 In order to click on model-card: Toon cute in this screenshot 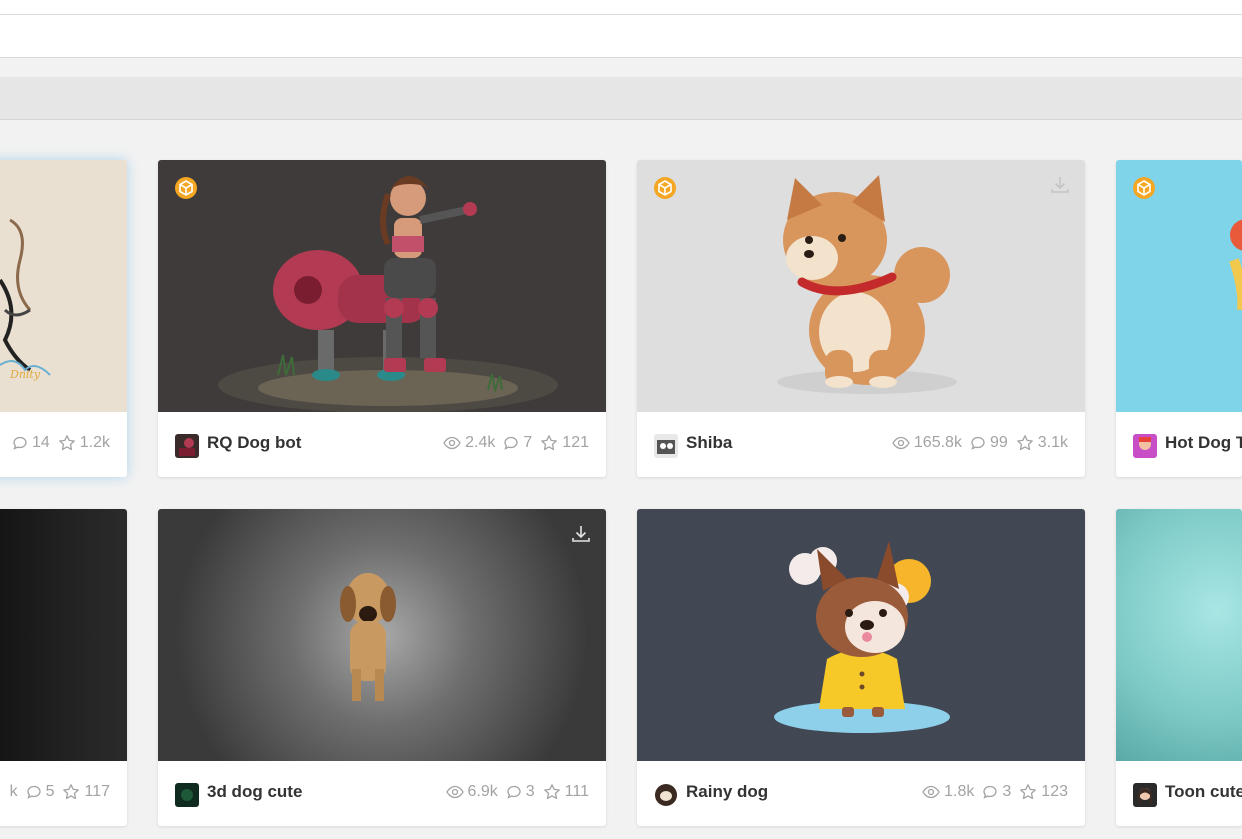, I will do `click(1179, 667)`.